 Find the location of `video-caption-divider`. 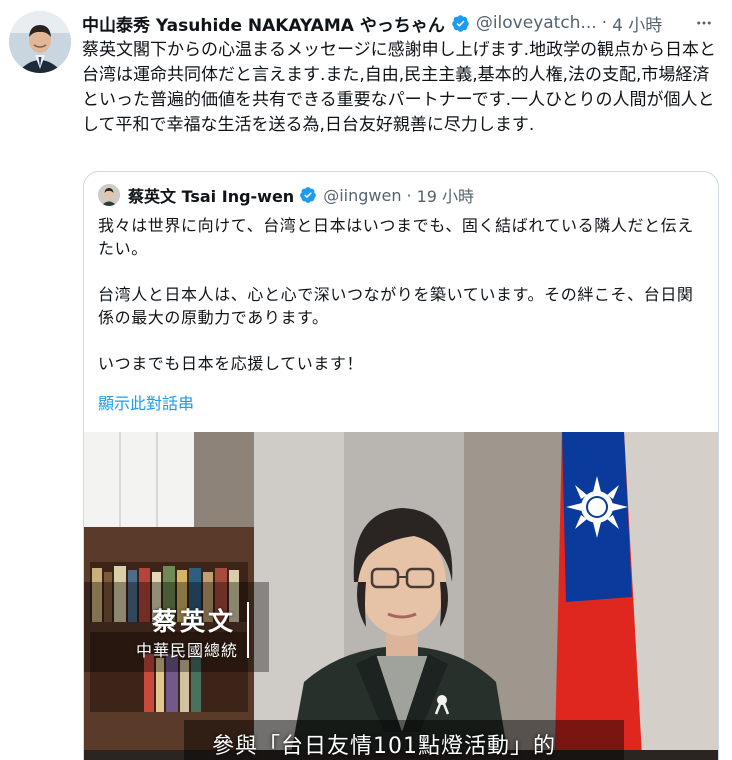

video-caption-divider is located at coordinates (248, 630).